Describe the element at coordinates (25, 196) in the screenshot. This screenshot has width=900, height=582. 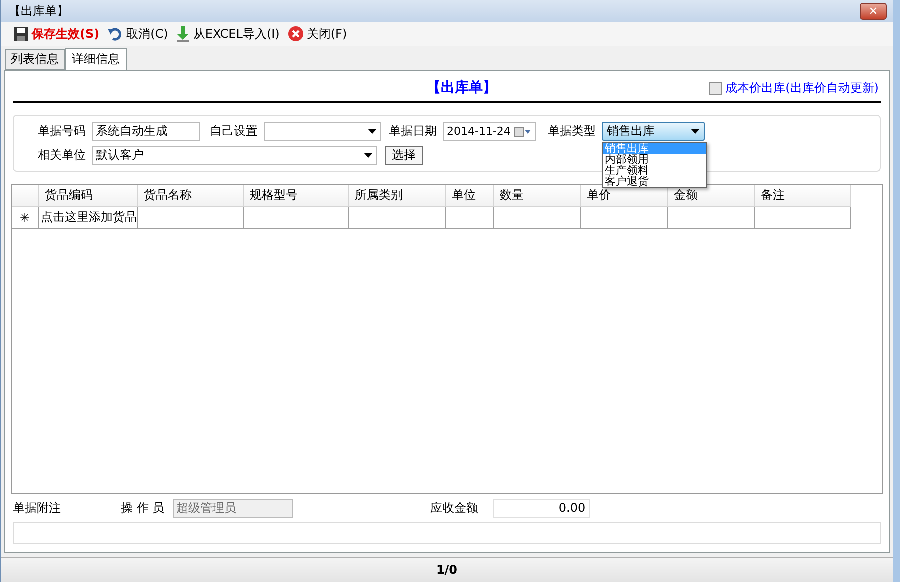
I see `header-cell` at that location.